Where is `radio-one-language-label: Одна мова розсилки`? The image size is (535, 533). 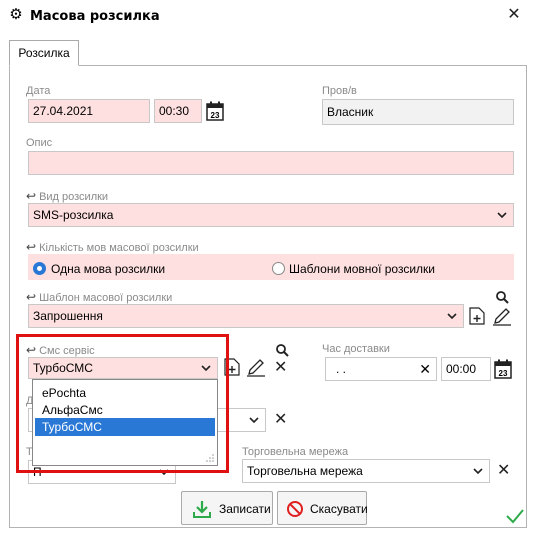 radio-one-language-label: Одна мова розсилки is located at coordinates (108, 269).